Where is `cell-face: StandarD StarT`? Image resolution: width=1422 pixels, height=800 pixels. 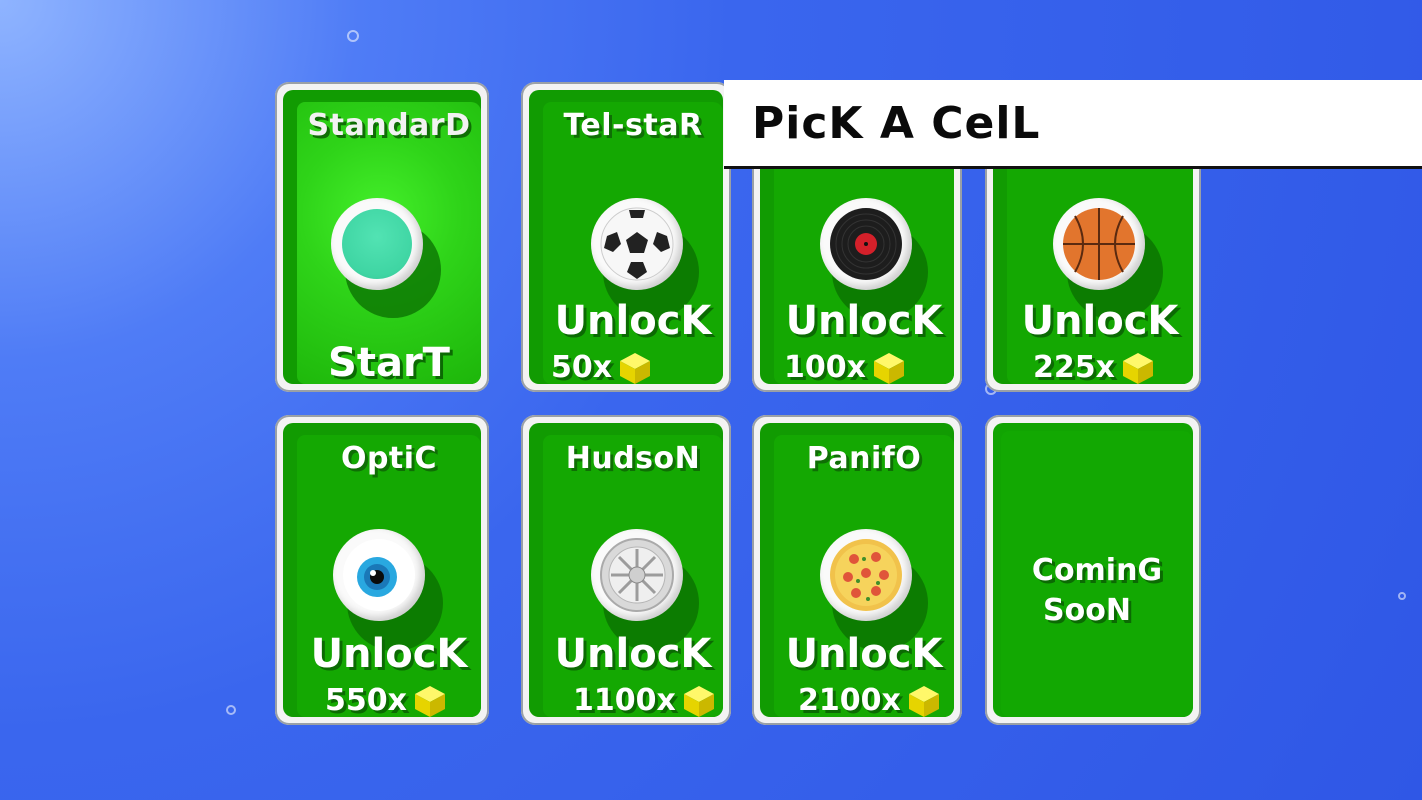
cell-face: StandarD StarT is located at coordinates (389, 243).